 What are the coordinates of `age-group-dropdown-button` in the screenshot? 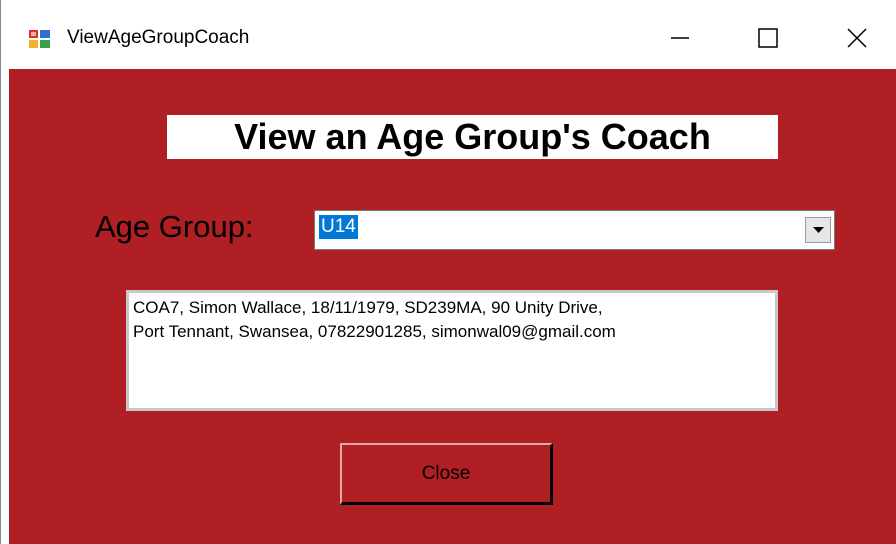 It's located at (818, 230).